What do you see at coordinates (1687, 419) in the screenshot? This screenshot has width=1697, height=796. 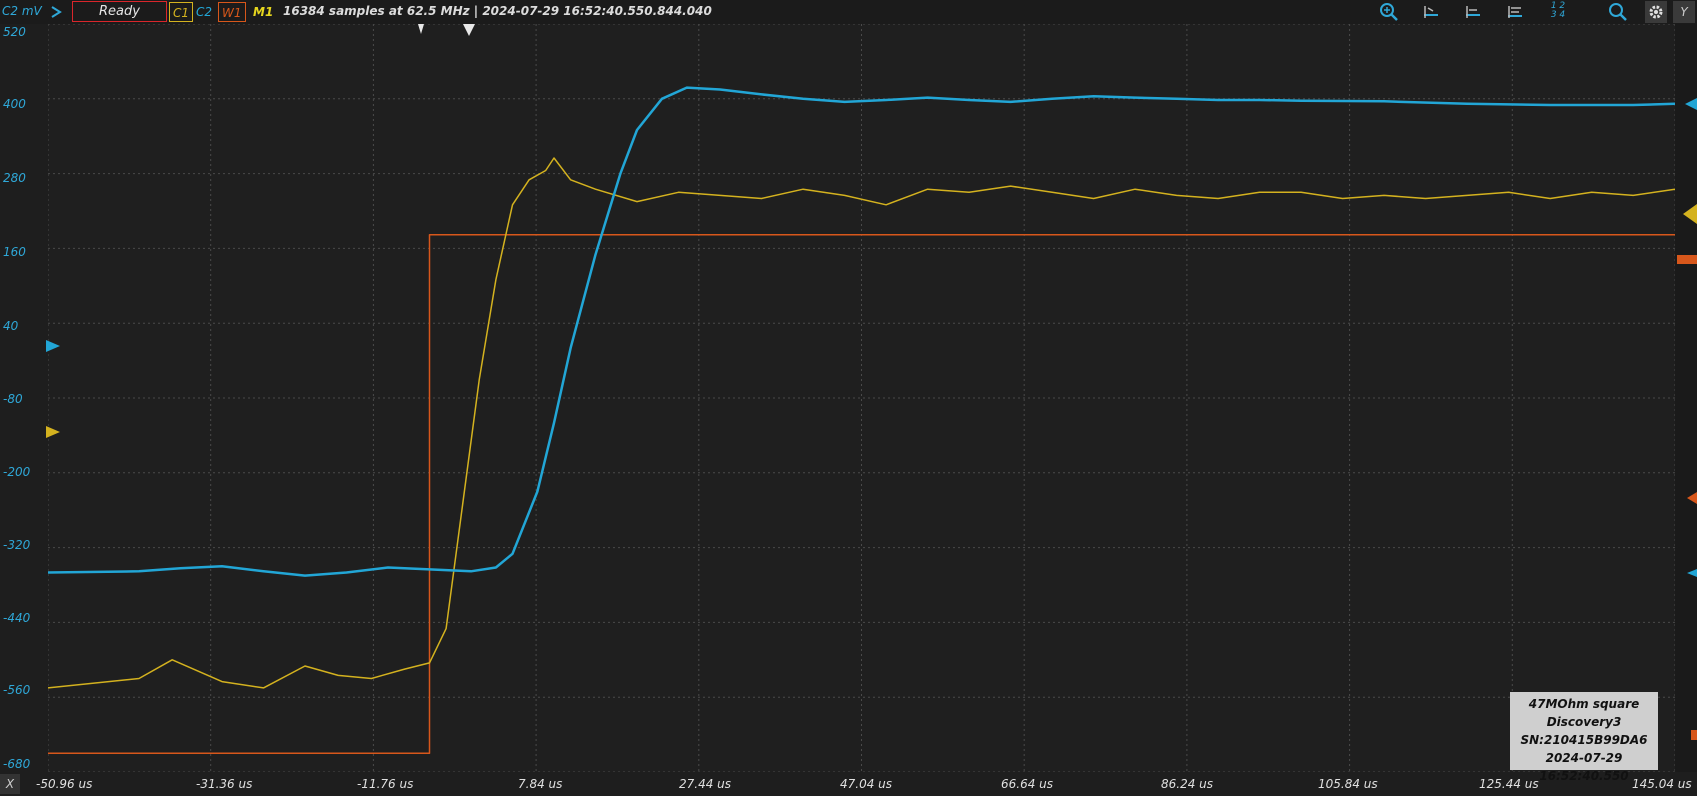 I see `right-markers` at bounding box center [1687, 419].